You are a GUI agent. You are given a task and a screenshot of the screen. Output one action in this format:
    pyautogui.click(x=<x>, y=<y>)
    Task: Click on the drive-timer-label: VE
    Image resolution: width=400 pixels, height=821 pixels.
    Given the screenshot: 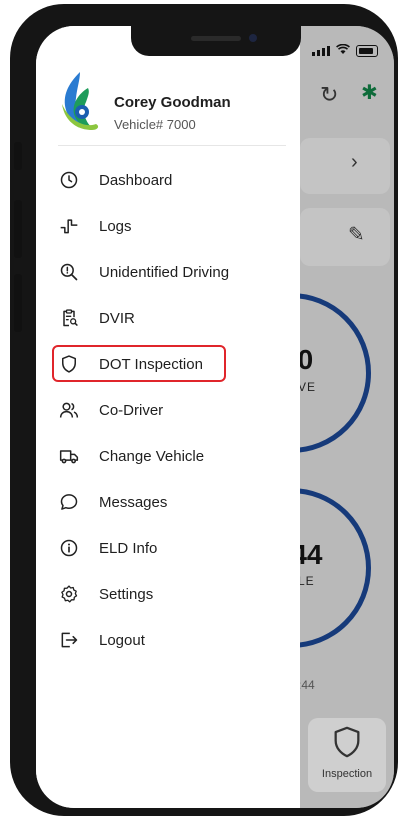 What is the action you would take?
    pyautogui.click(x=307, y=387)
    